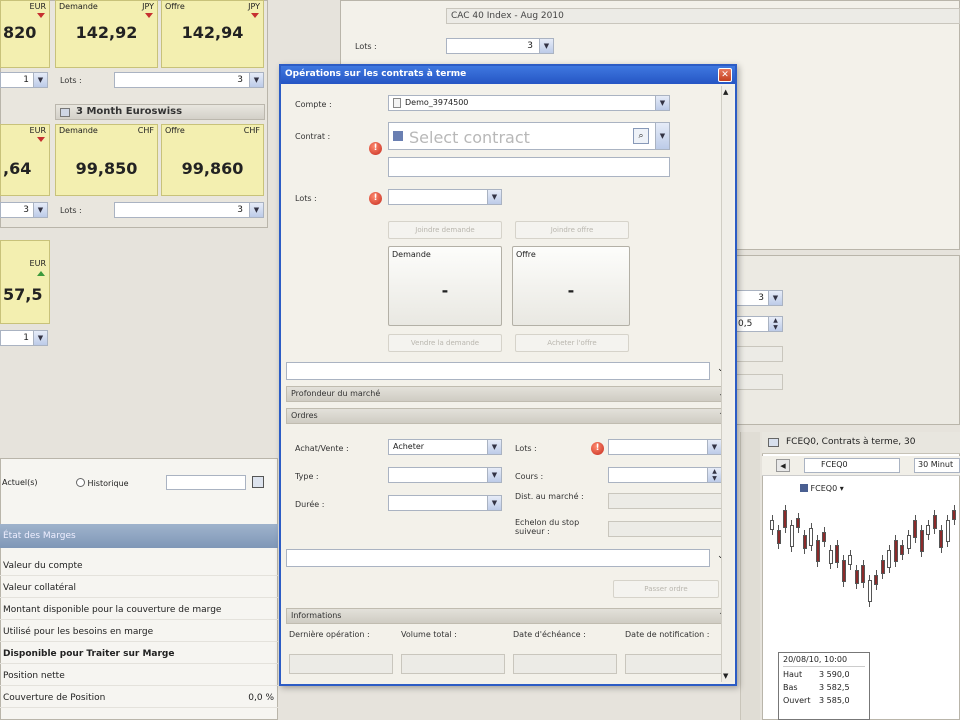  I want to click on contract-icon, so click(398, 136).